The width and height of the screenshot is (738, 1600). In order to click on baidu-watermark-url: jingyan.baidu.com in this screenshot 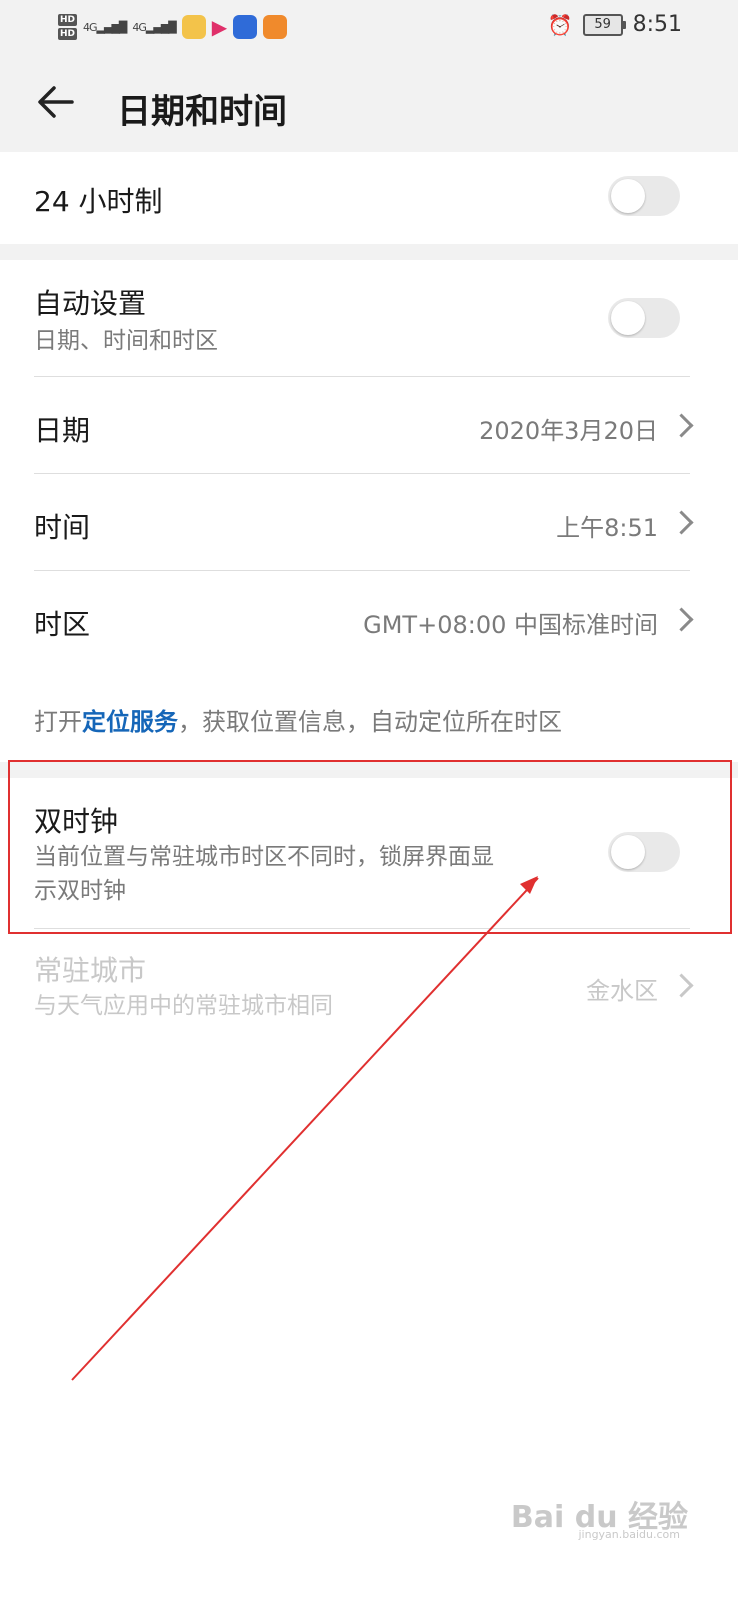, I will do `click(629, 1534)`.